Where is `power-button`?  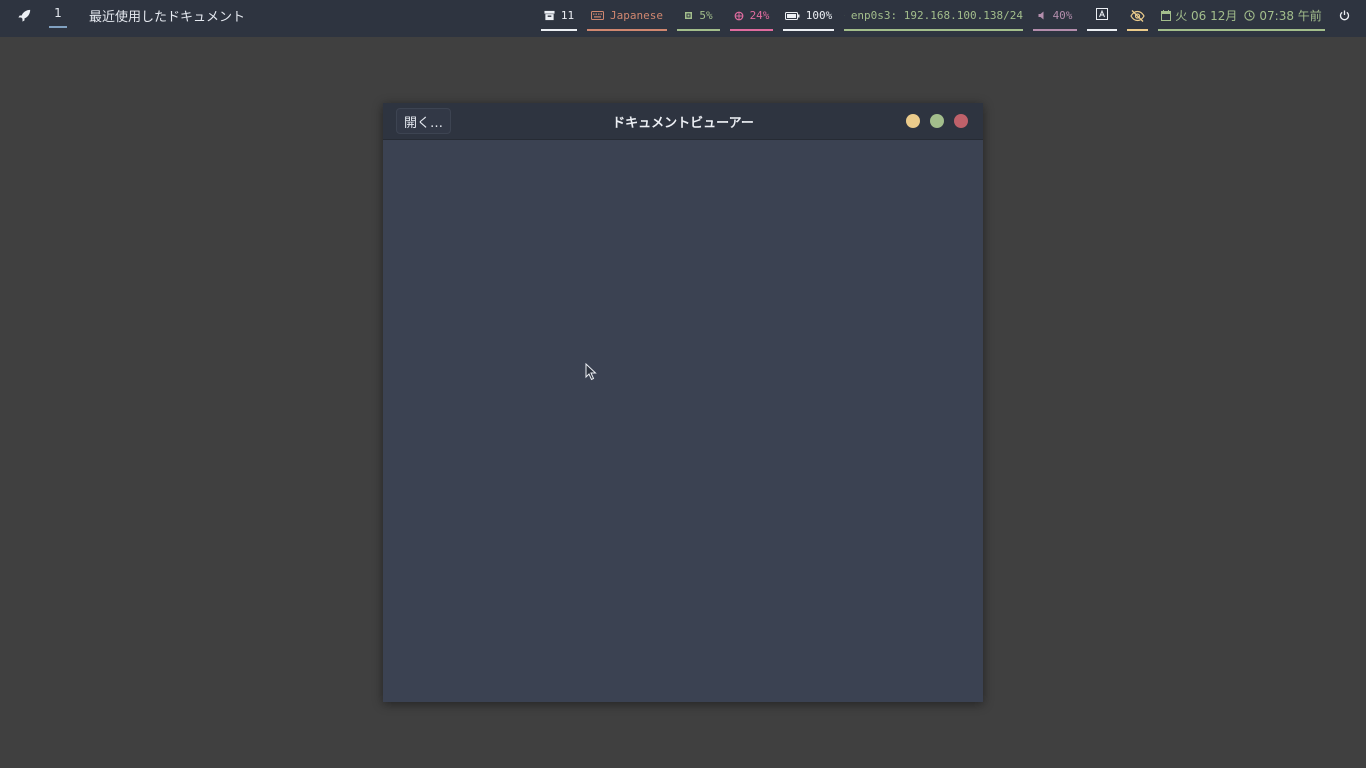
power-button is located at coordinates (1344, 15).